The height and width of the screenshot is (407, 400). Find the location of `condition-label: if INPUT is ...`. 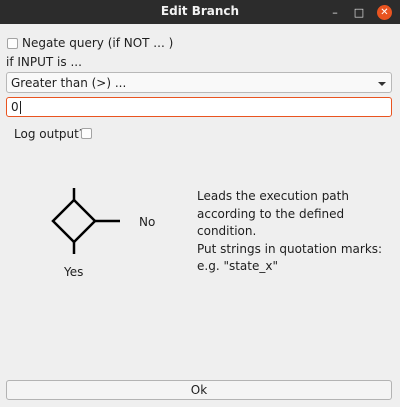

condition-label: if INPUT is ... is located at coordinates (44, 62).